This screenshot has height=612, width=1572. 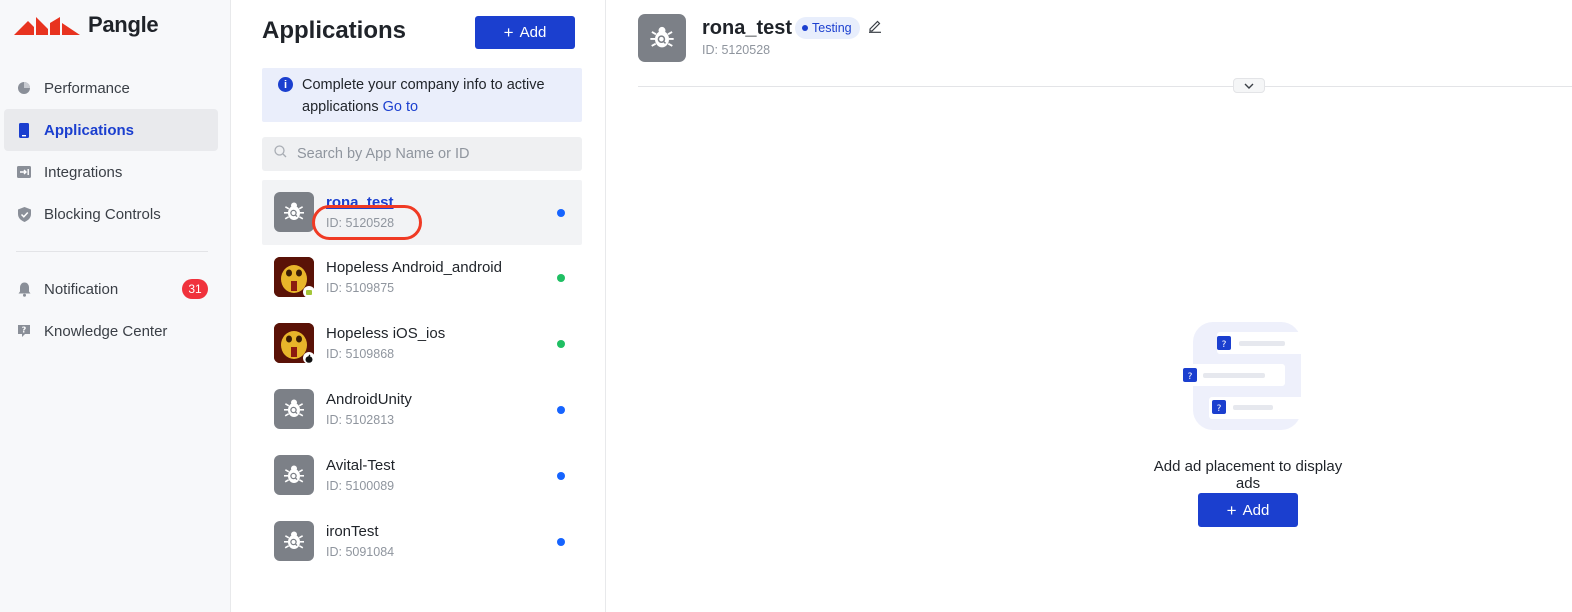 What do you see at coordinates (876, 27) in the screenshot?
I see `edit-icon` at bounding box center [876, 27].